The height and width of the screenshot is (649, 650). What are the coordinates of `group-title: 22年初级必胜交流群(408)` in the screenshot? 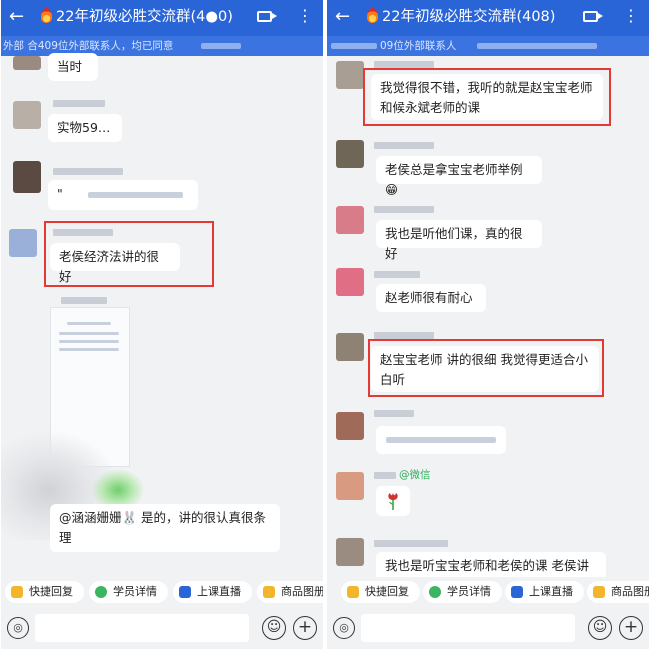 It's located at (469, 17).